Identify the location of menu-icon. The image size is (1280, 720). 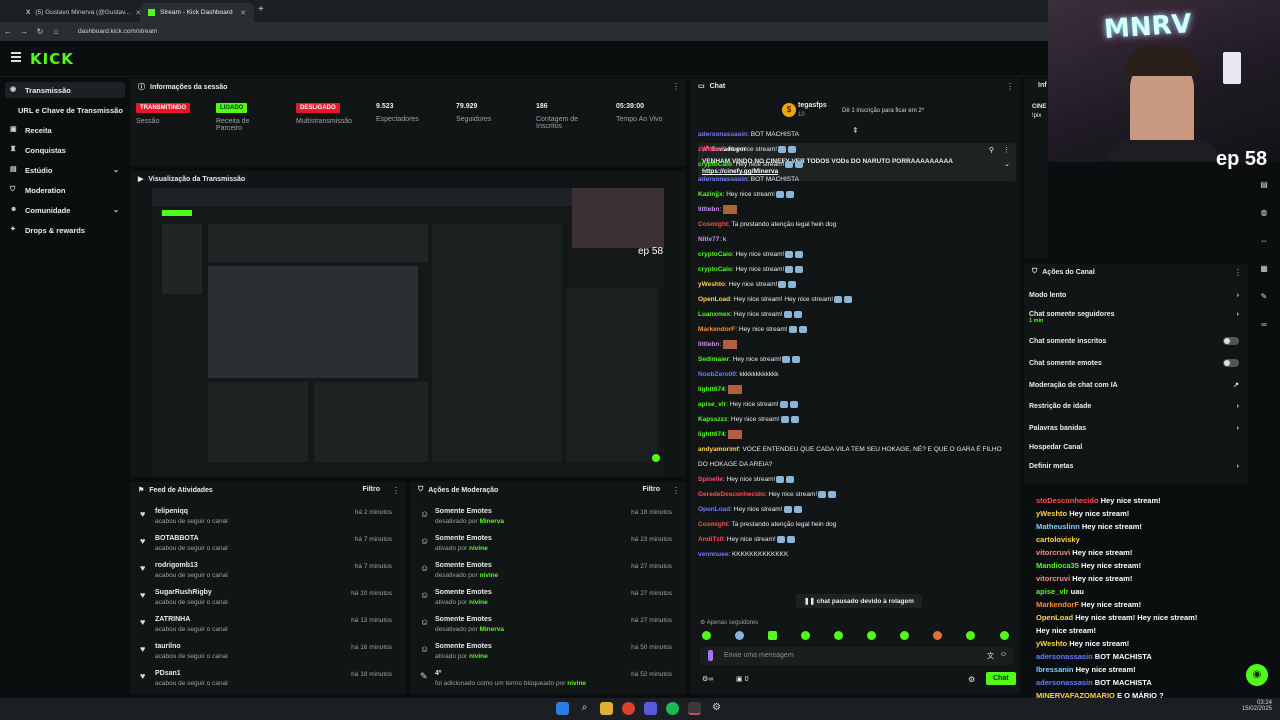
(16, 58).